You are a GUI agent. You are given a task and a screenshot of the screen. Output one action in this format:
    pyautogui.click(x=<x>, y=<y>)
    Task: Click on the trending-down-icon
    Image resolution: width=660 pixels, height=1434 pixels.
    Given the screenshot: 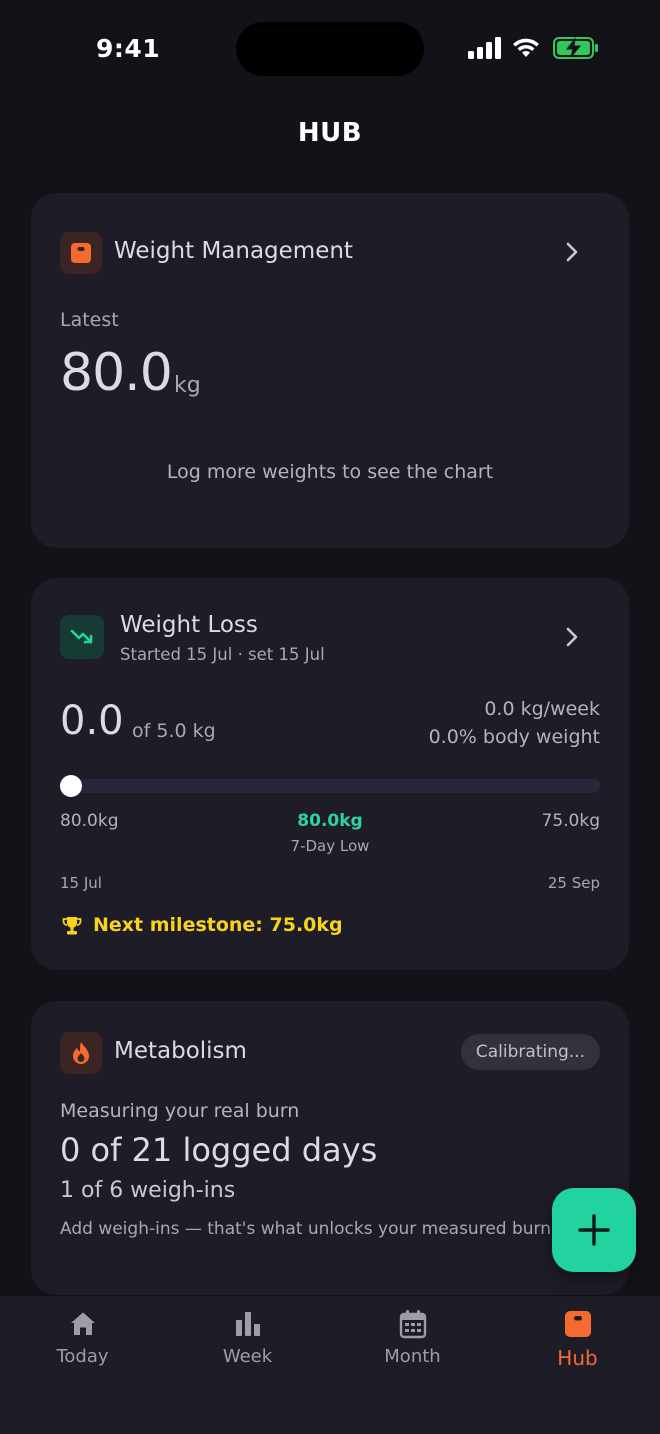 What is the action you would take?
    pyautogui.click(x=81, y=636)
    